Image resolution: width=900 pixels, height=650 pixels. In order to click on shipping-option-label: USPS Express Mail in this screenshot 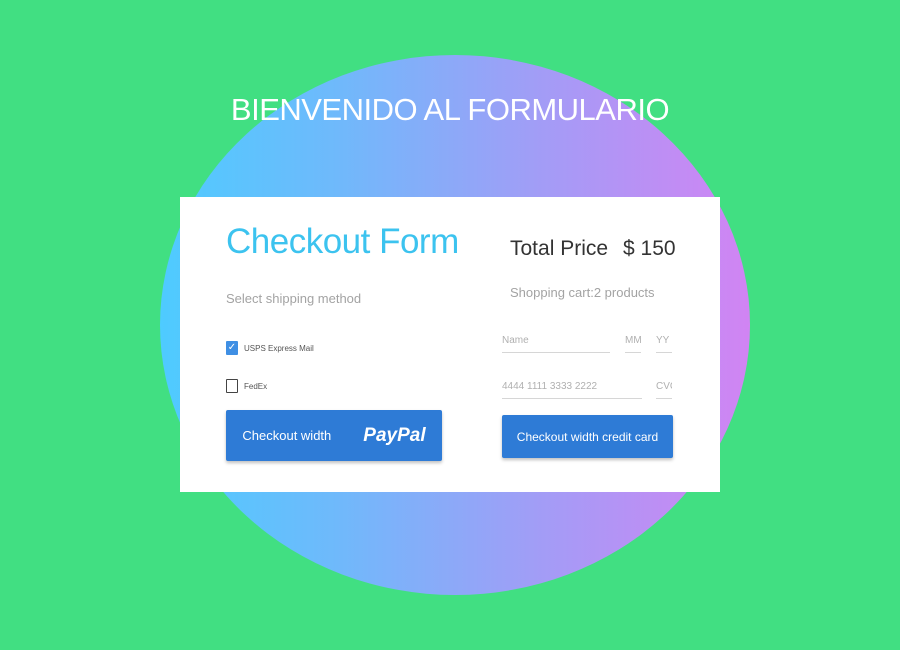, I will do `click(279, 348)`.